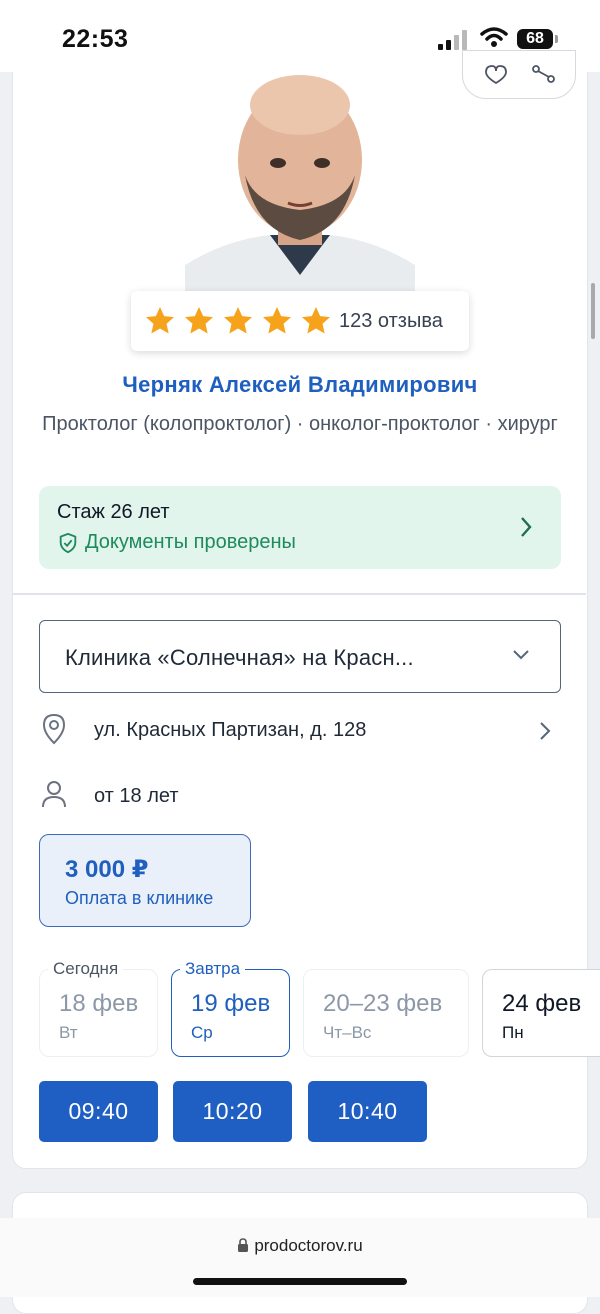 The height and width of the screenshot is (1314, 600). I want to click on date-caption: Сегодня, so click(86, 969).